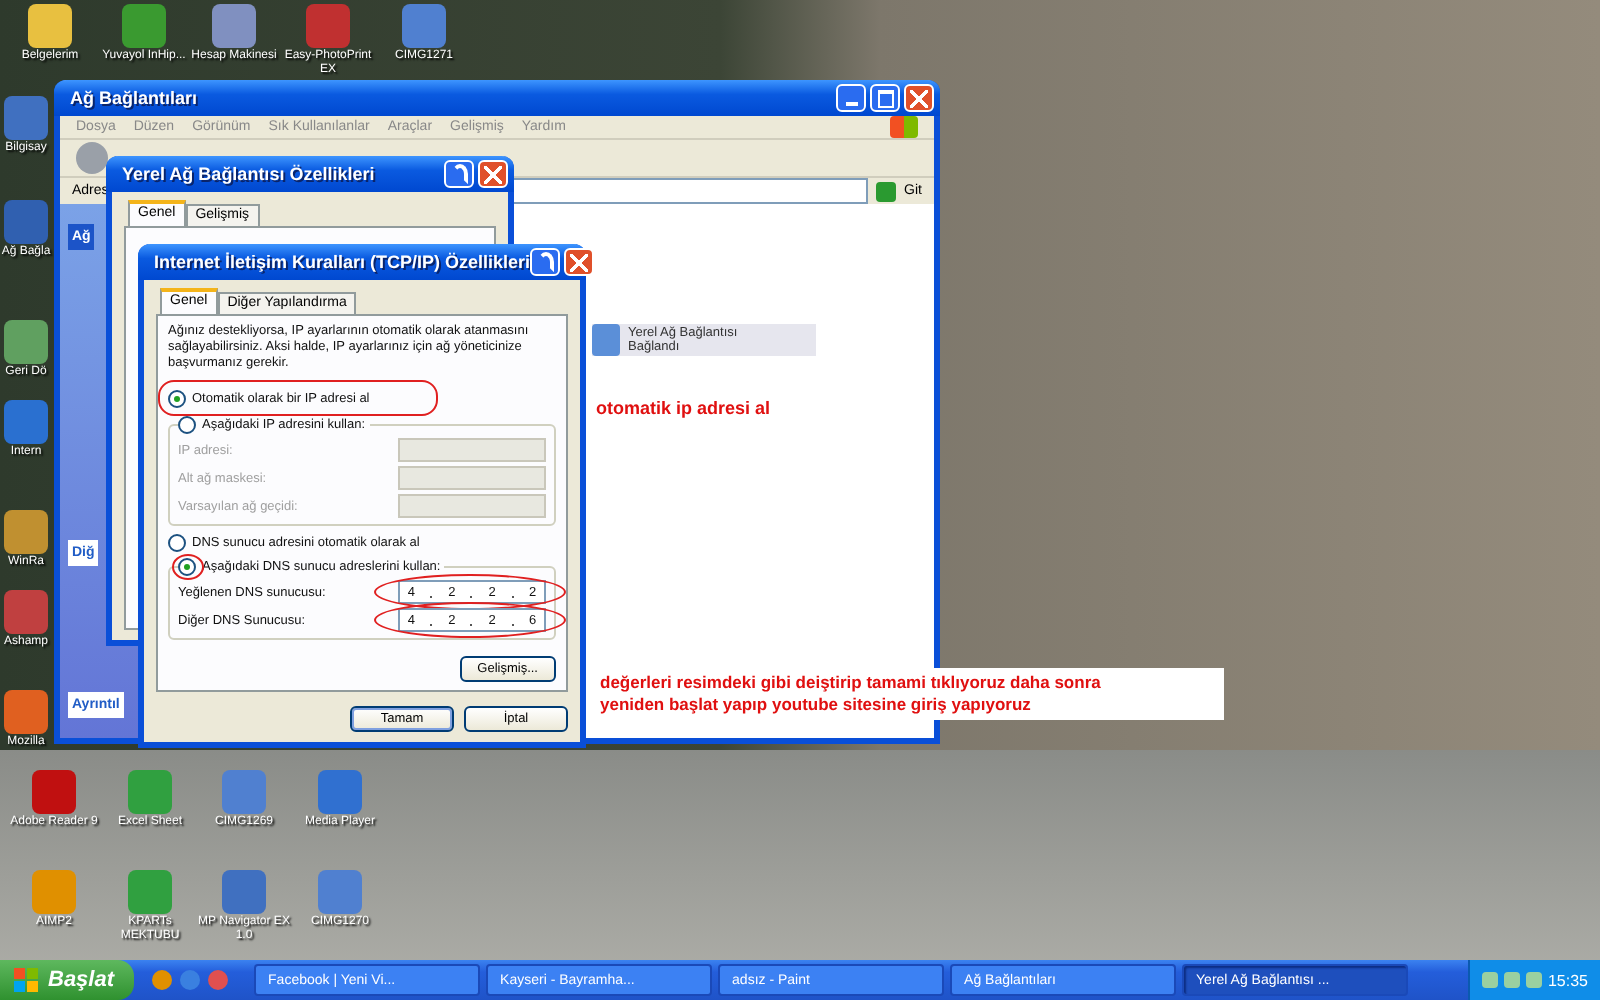 Image resolution: width=1600 pixels, height=1000 pixels. What do you see at coordinates (342, 262) in the screenshot?
I see `dialog-title: Internet İletişim Kuralları (TCP/IP) Özellikleri` at bounding box center [342, 262].